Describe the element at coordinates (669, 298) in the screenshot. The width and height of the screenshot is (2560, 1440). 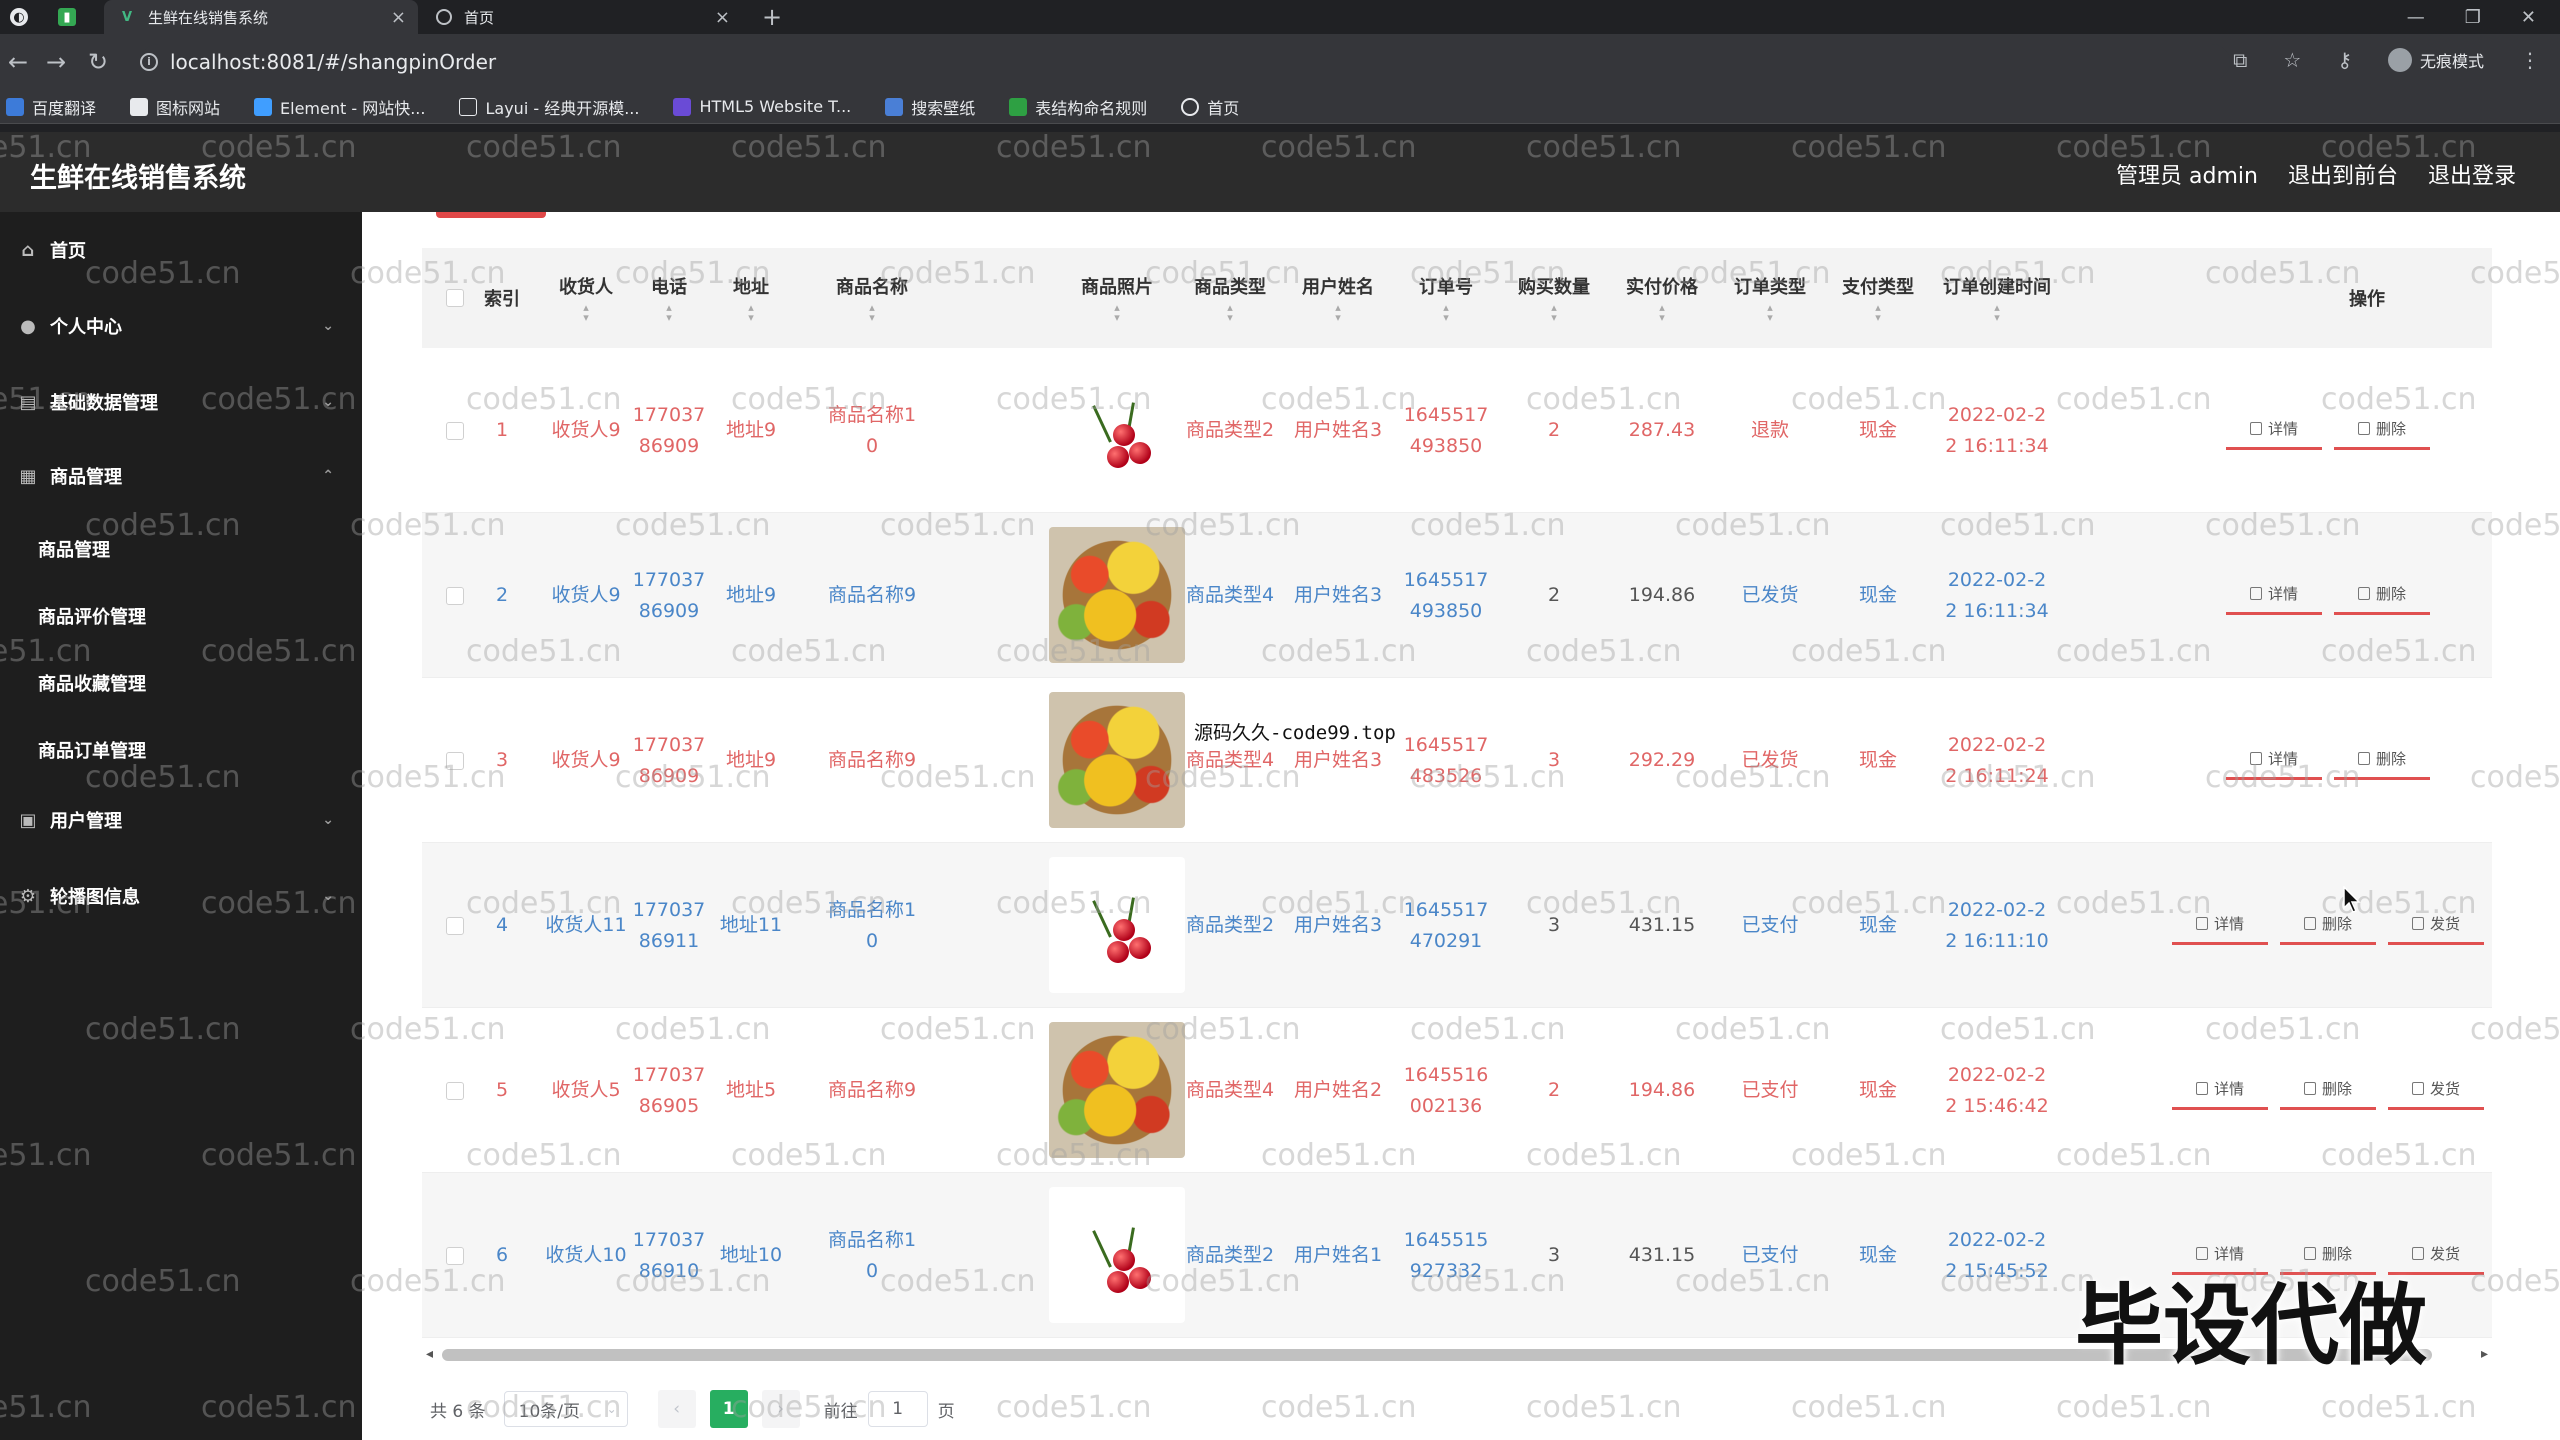
I see `column-header-phone: 电话 ▴ ▾` at that location.